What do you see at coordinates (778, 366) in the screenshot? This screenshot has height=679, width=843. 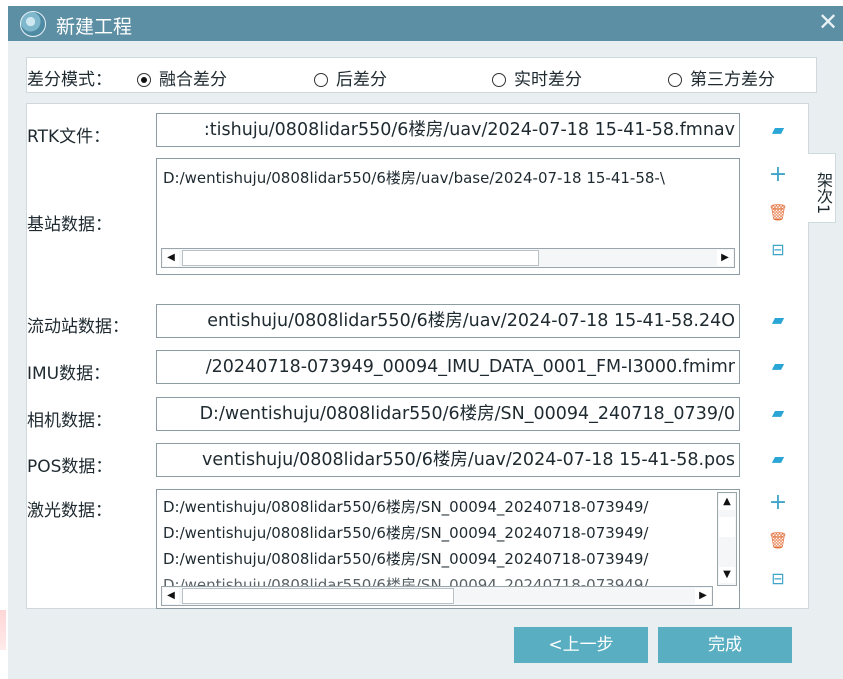 I see `imu-folder-icon: ▰` at bounding box center [778, 366].